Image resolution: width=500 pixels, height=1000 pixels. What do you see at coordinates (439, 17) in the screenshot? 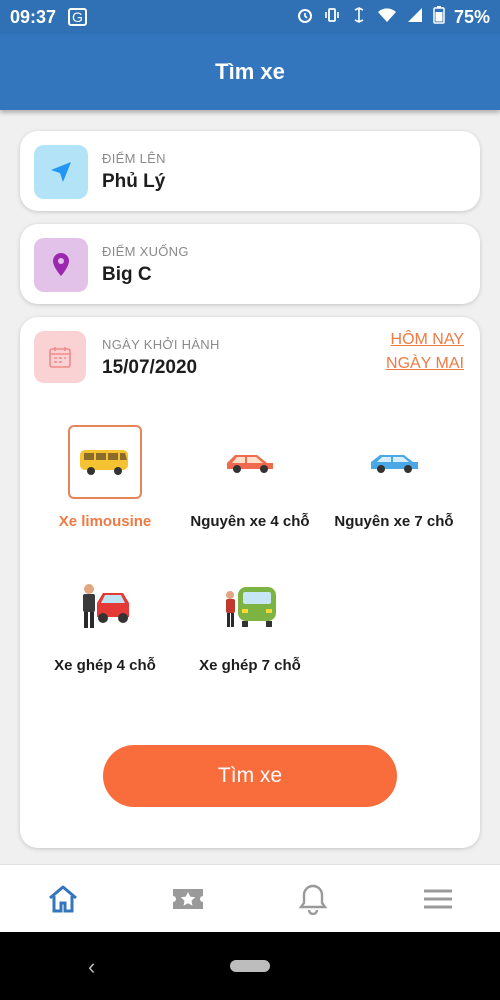
I see `battery-icon` at bounding box center [439, 17].